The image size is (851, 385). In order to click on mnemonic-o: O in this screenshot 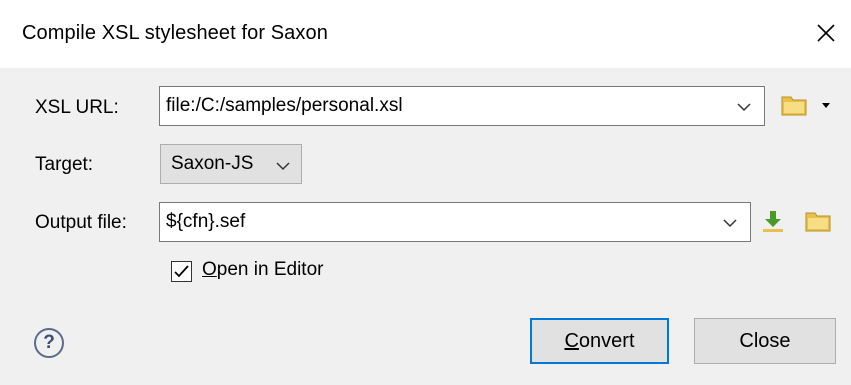, I will do `click(209, 269)`.